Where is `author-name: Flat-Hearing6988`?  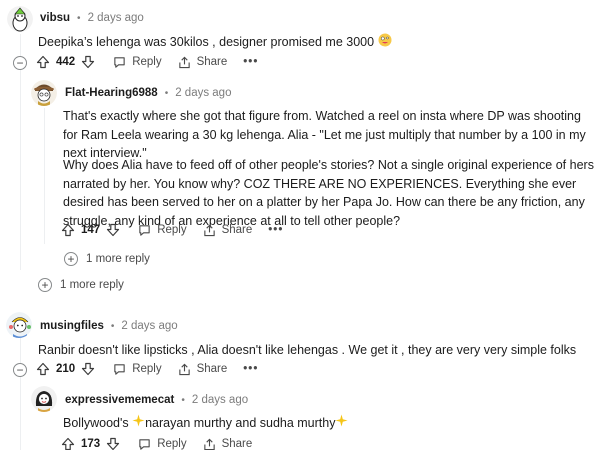
author-name: Flat-Hearing6988 is located at coordinates (111, 93).